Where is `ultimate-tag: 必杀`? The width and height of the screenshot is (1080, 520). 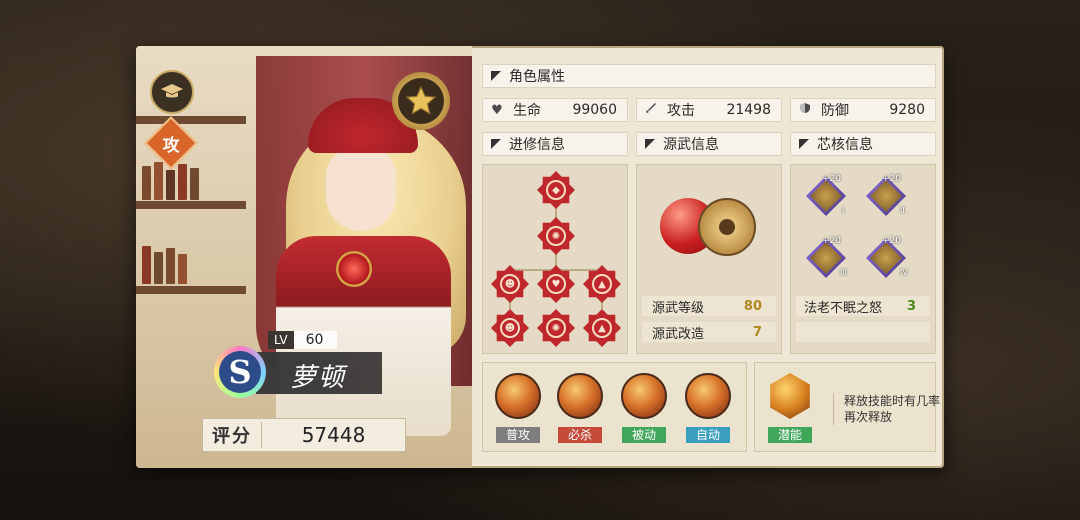
ultimate-tag: 必杀 is located at coordinates (580, 435).